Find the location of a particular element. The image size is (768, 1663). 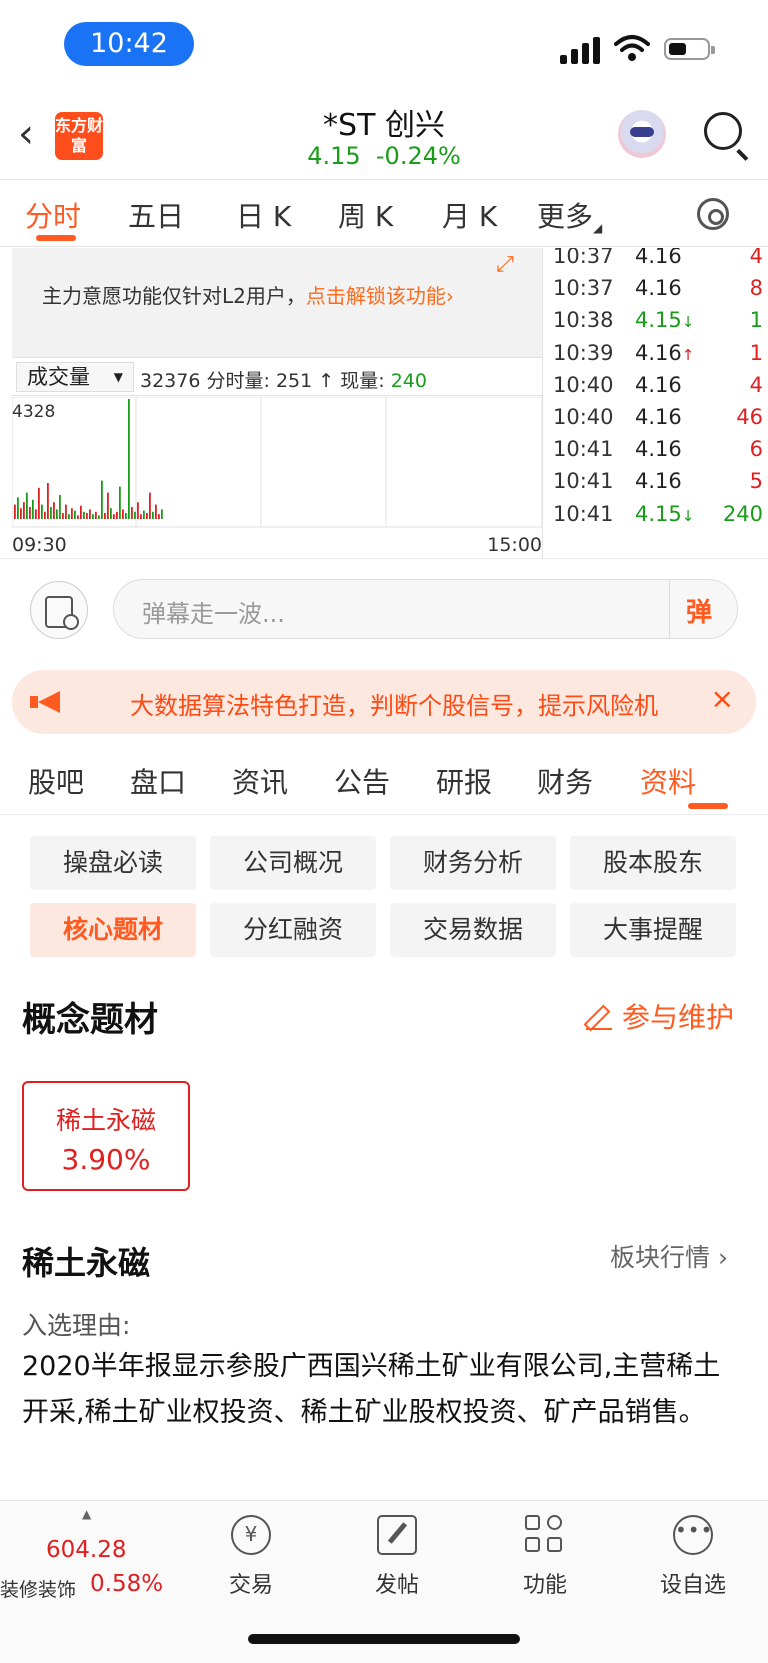

tab-more: 更多◢ is located at coordinates (569, 215).